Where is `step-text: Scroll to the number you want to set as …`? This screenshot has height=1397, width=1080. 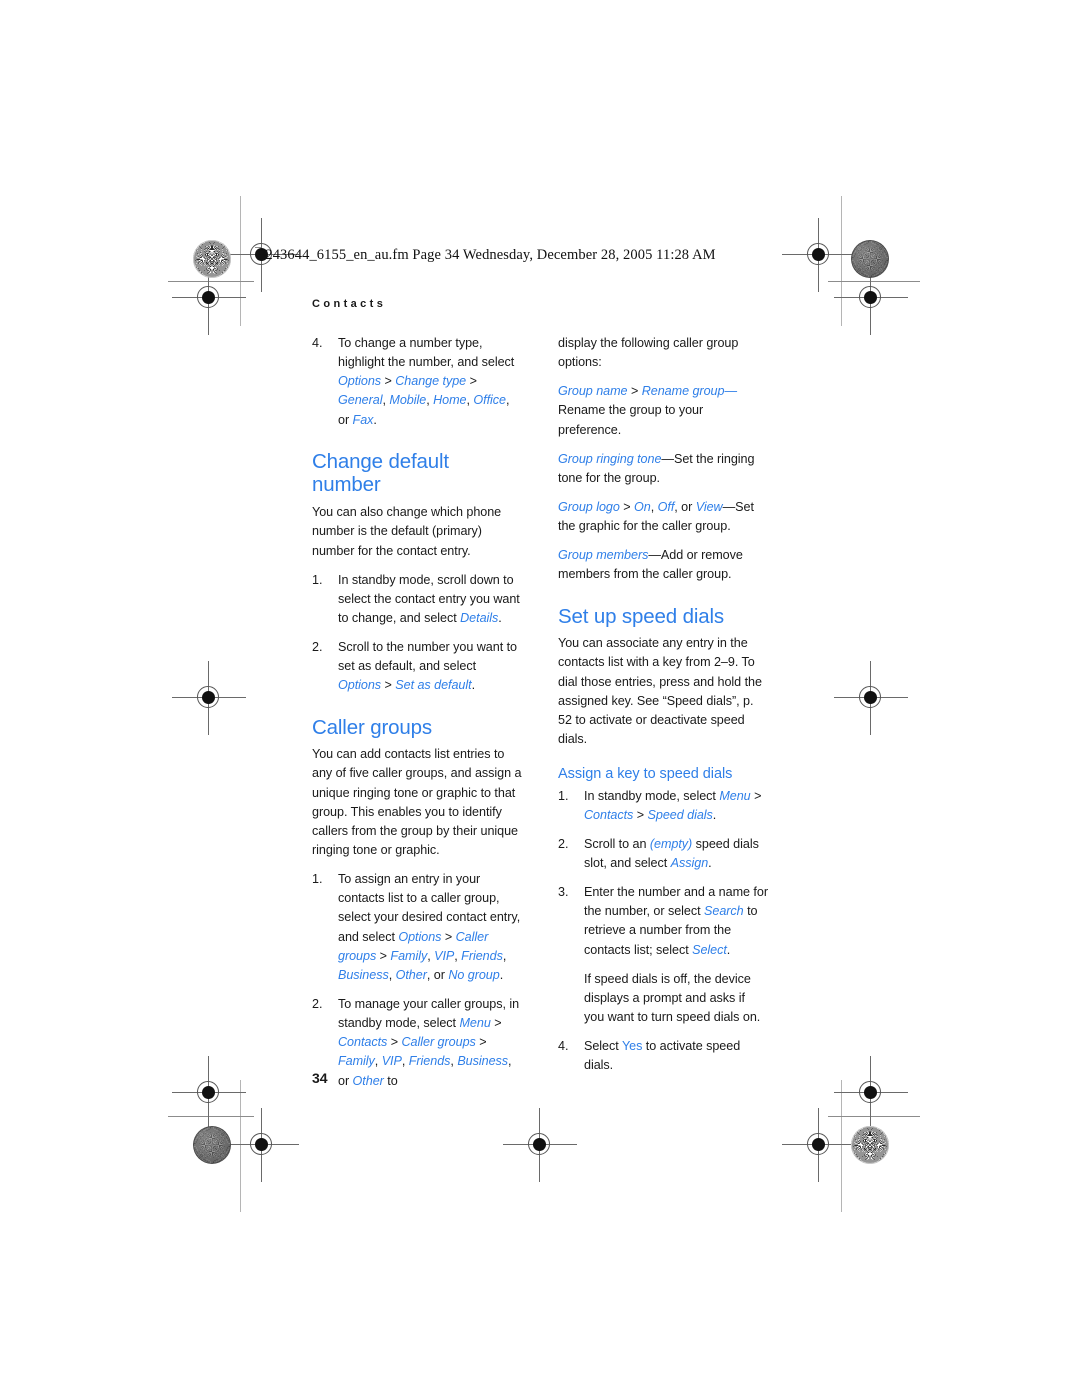 step-text: Scroll to the number you want to set as … is located at coordinates (428, 657).